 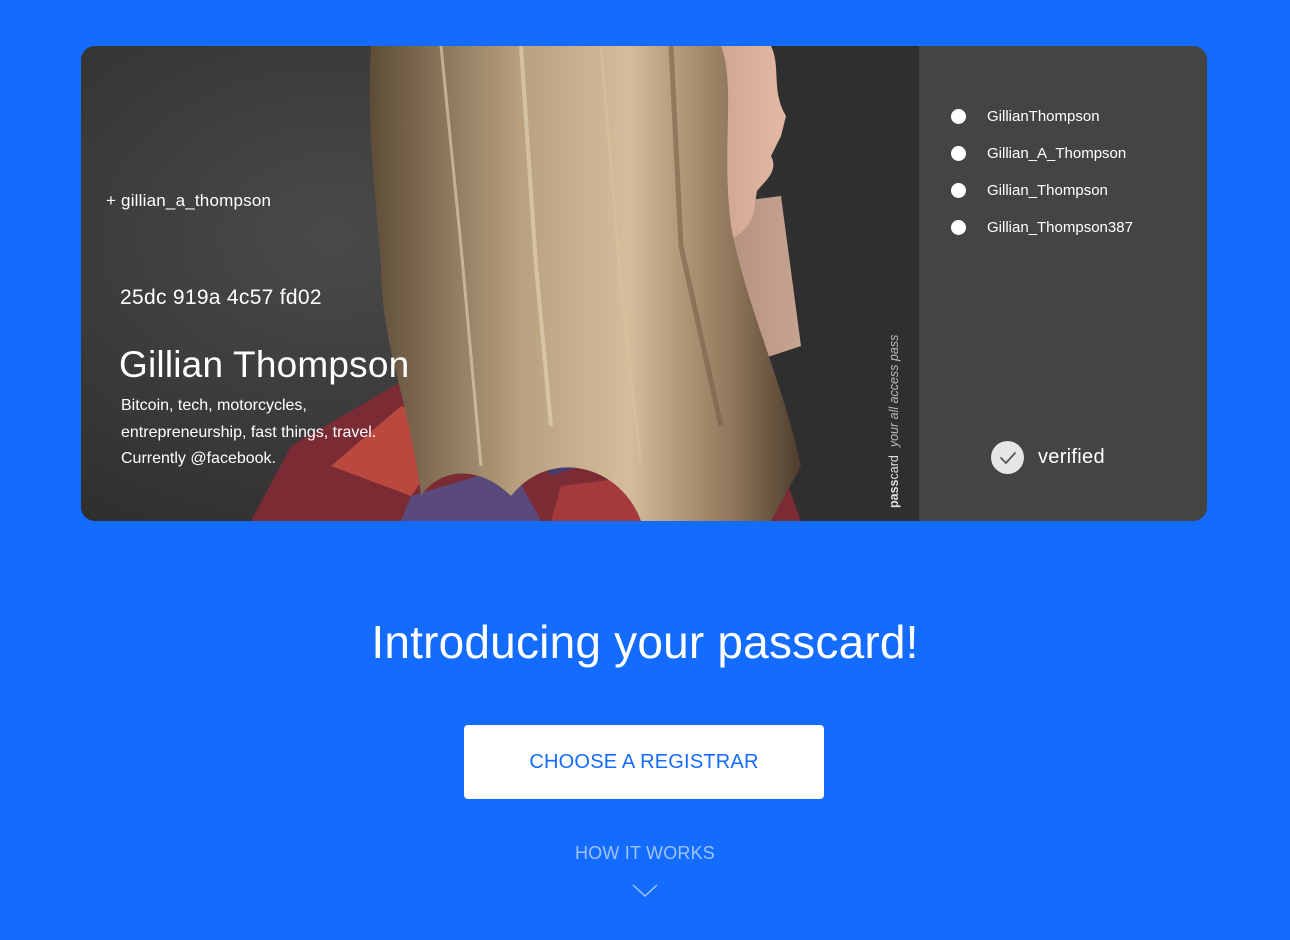 I want to click on chevron-down-icon, so click(x=645, y=891).